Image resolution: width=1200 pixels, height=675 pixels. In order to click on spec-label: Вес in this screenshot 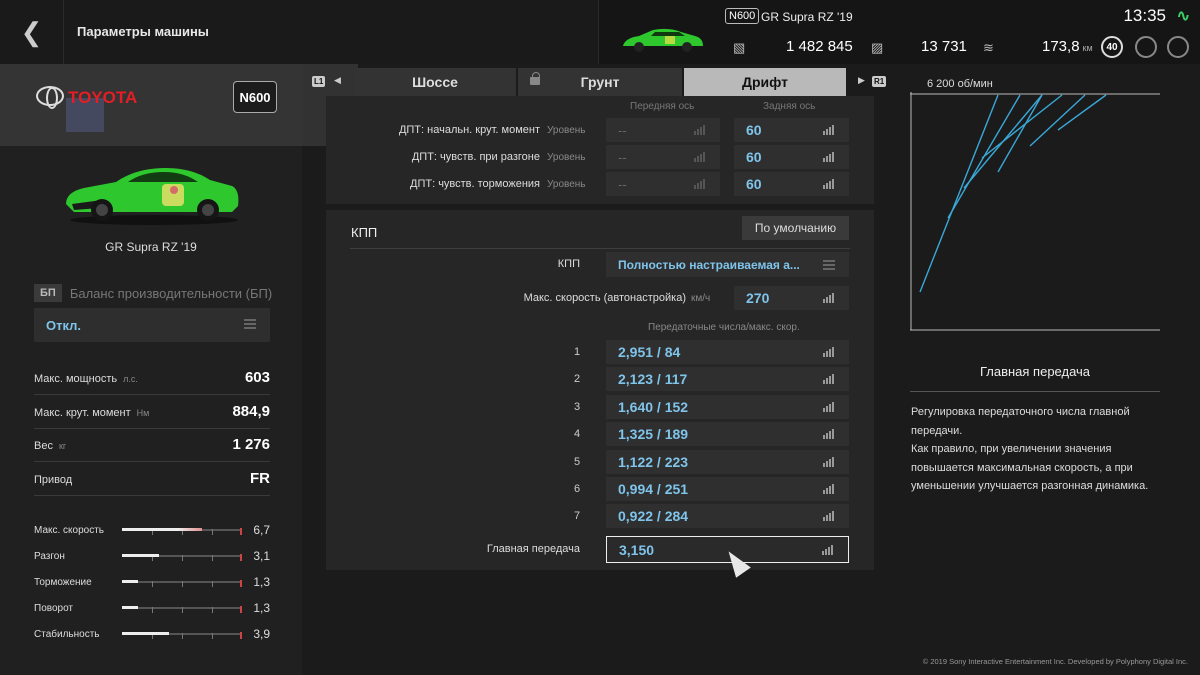, I will do `click(43, 445)`.